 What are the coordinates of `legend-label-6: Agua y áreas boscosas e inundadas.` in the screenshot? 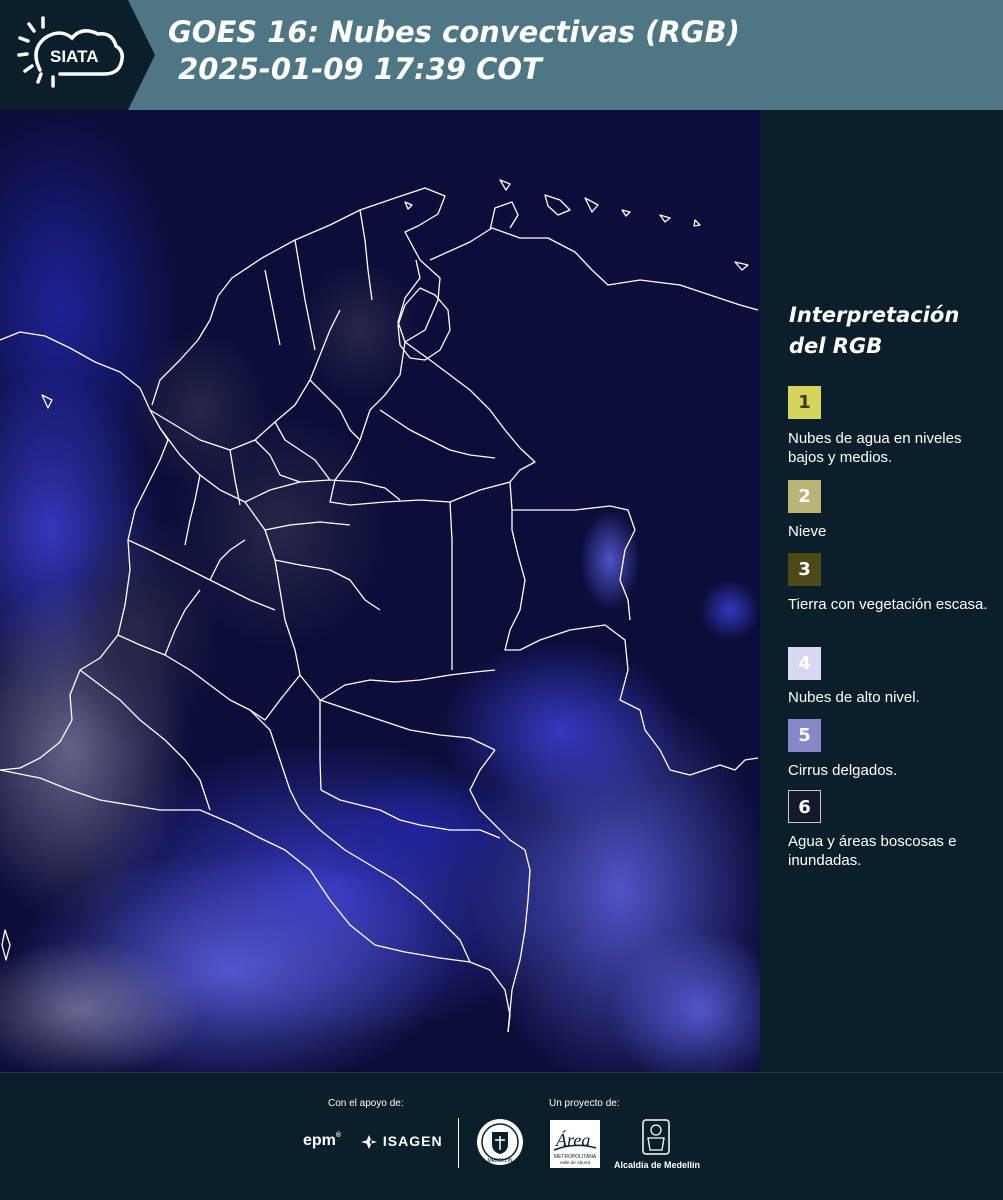 It's located at (872, 851).